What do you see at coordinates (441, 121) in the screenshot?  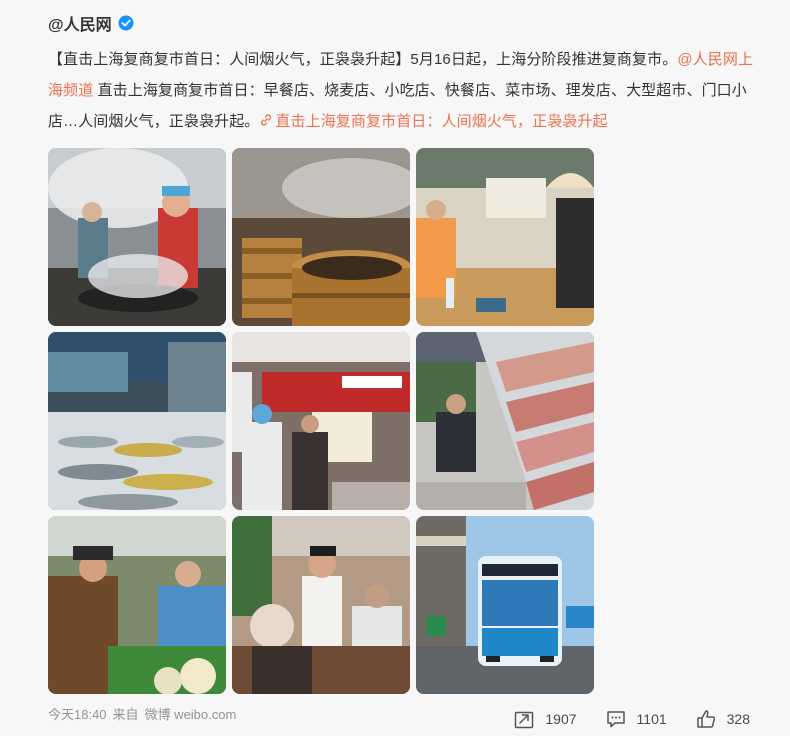 I see `article-link-label: 直击上海复商复市首日：人间烟火气，正袅袅升起` at bounding box center [441, 121].